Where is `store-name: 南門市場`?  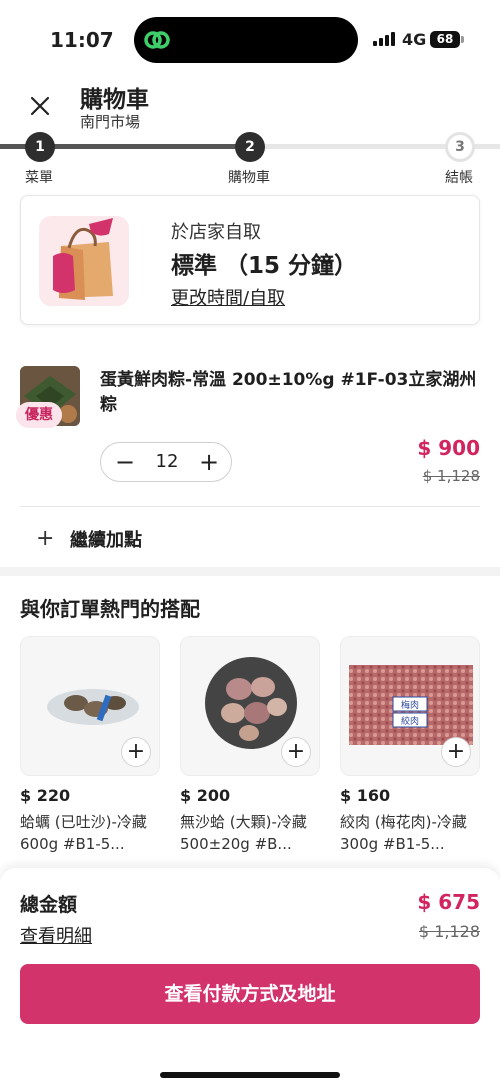
store-name: 南門市場 is located at coordinates (110, 122).